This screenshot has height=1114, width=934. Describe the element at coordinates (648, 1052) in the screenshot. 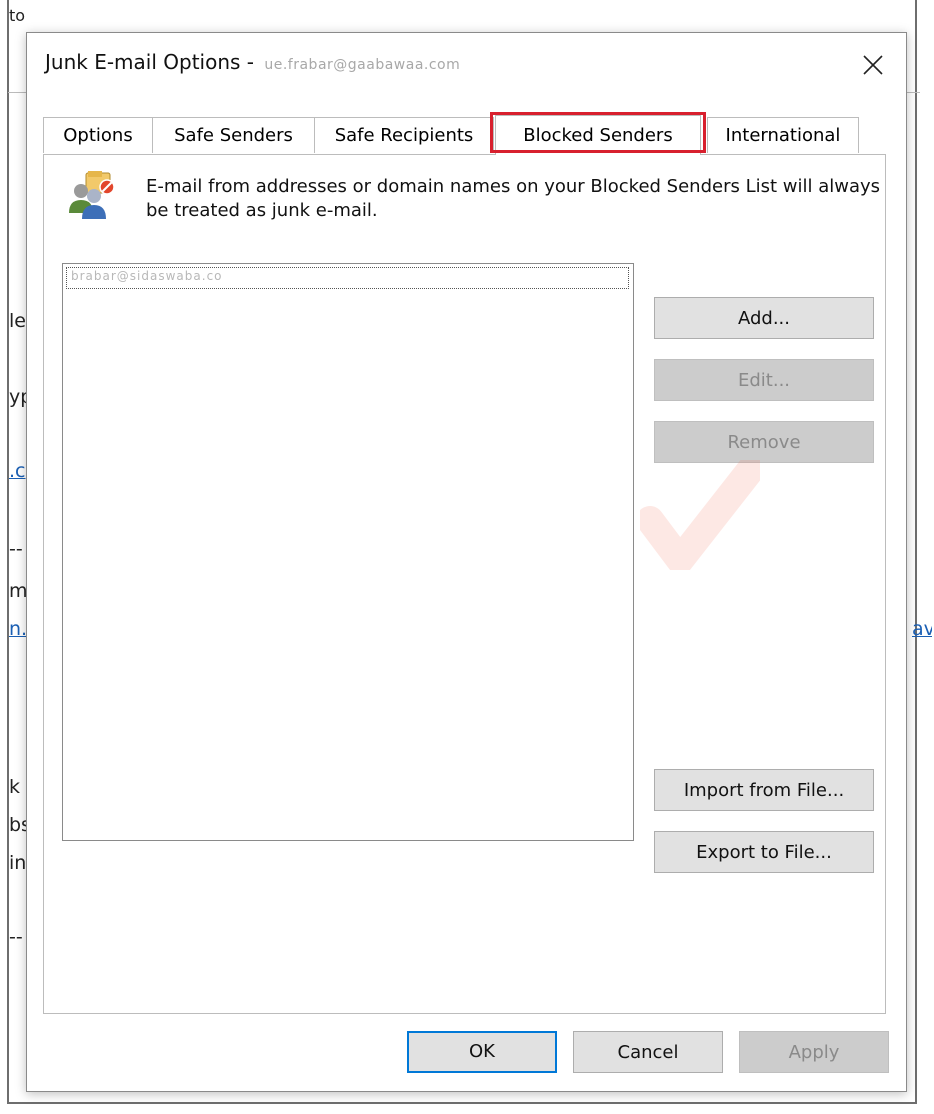

I see `cancel-button: Cancel` at that location.